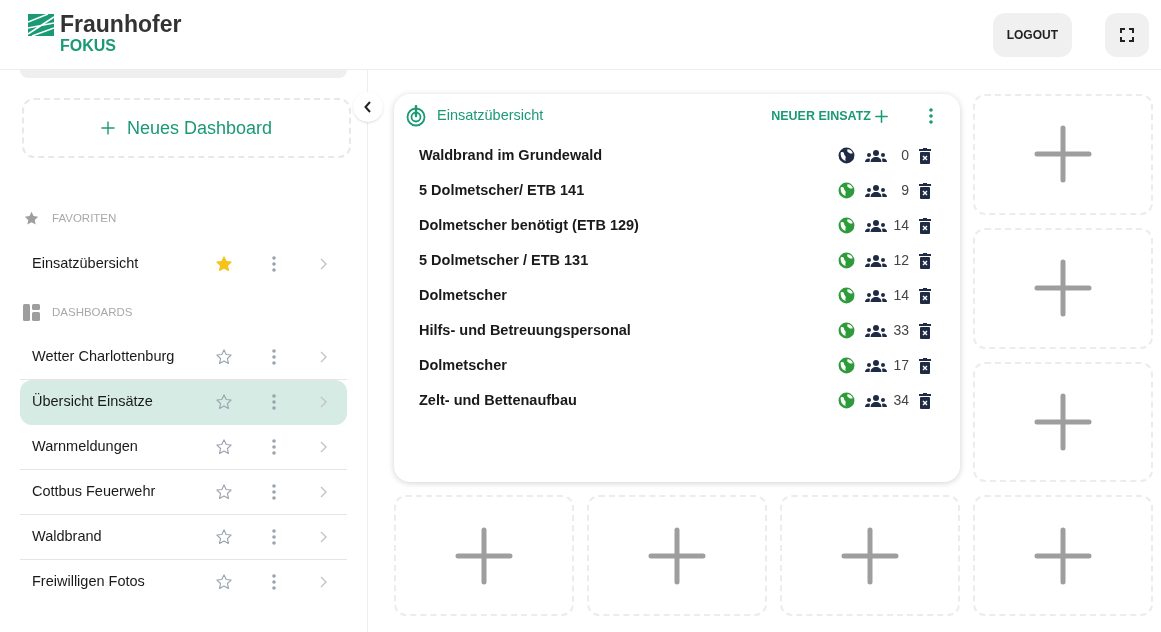  I want to click on mission-name: 5 Dolmetscher/ ETB 141, so click(502, 190).